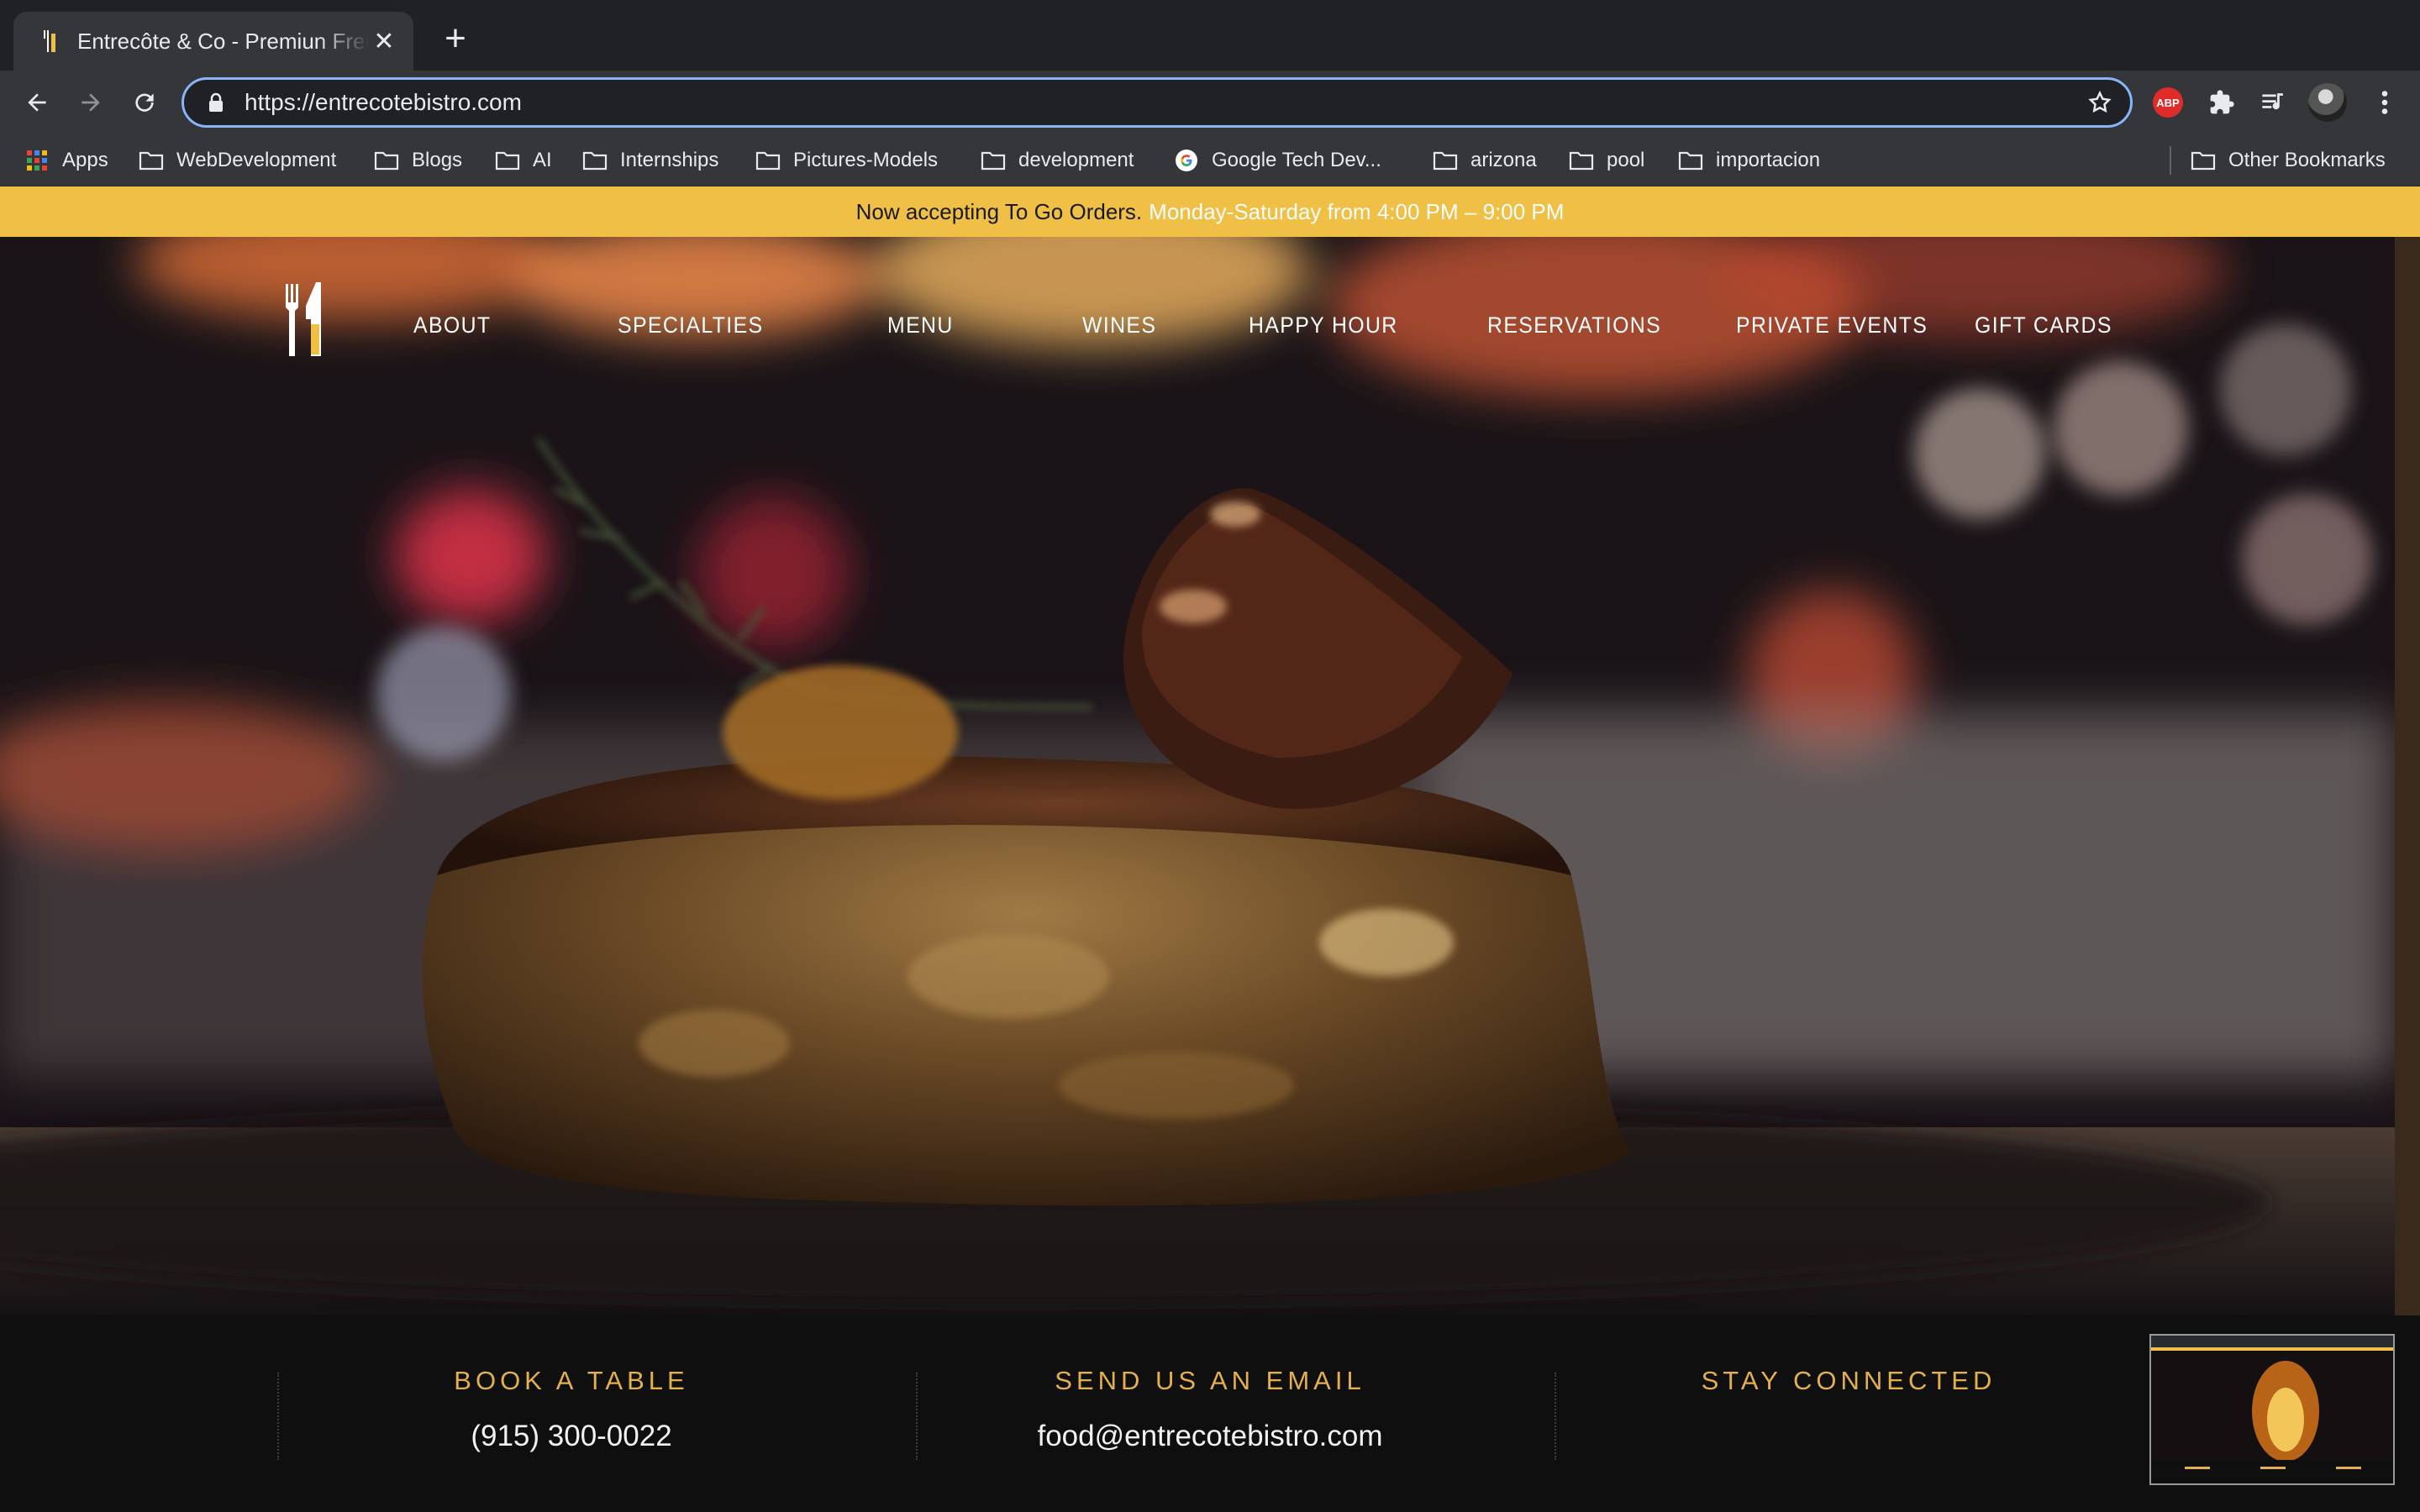 This screenshot has height=1512, width=2420. I want to click on nav-gift-cards: GIFT CARDS, so click(2044, 325).